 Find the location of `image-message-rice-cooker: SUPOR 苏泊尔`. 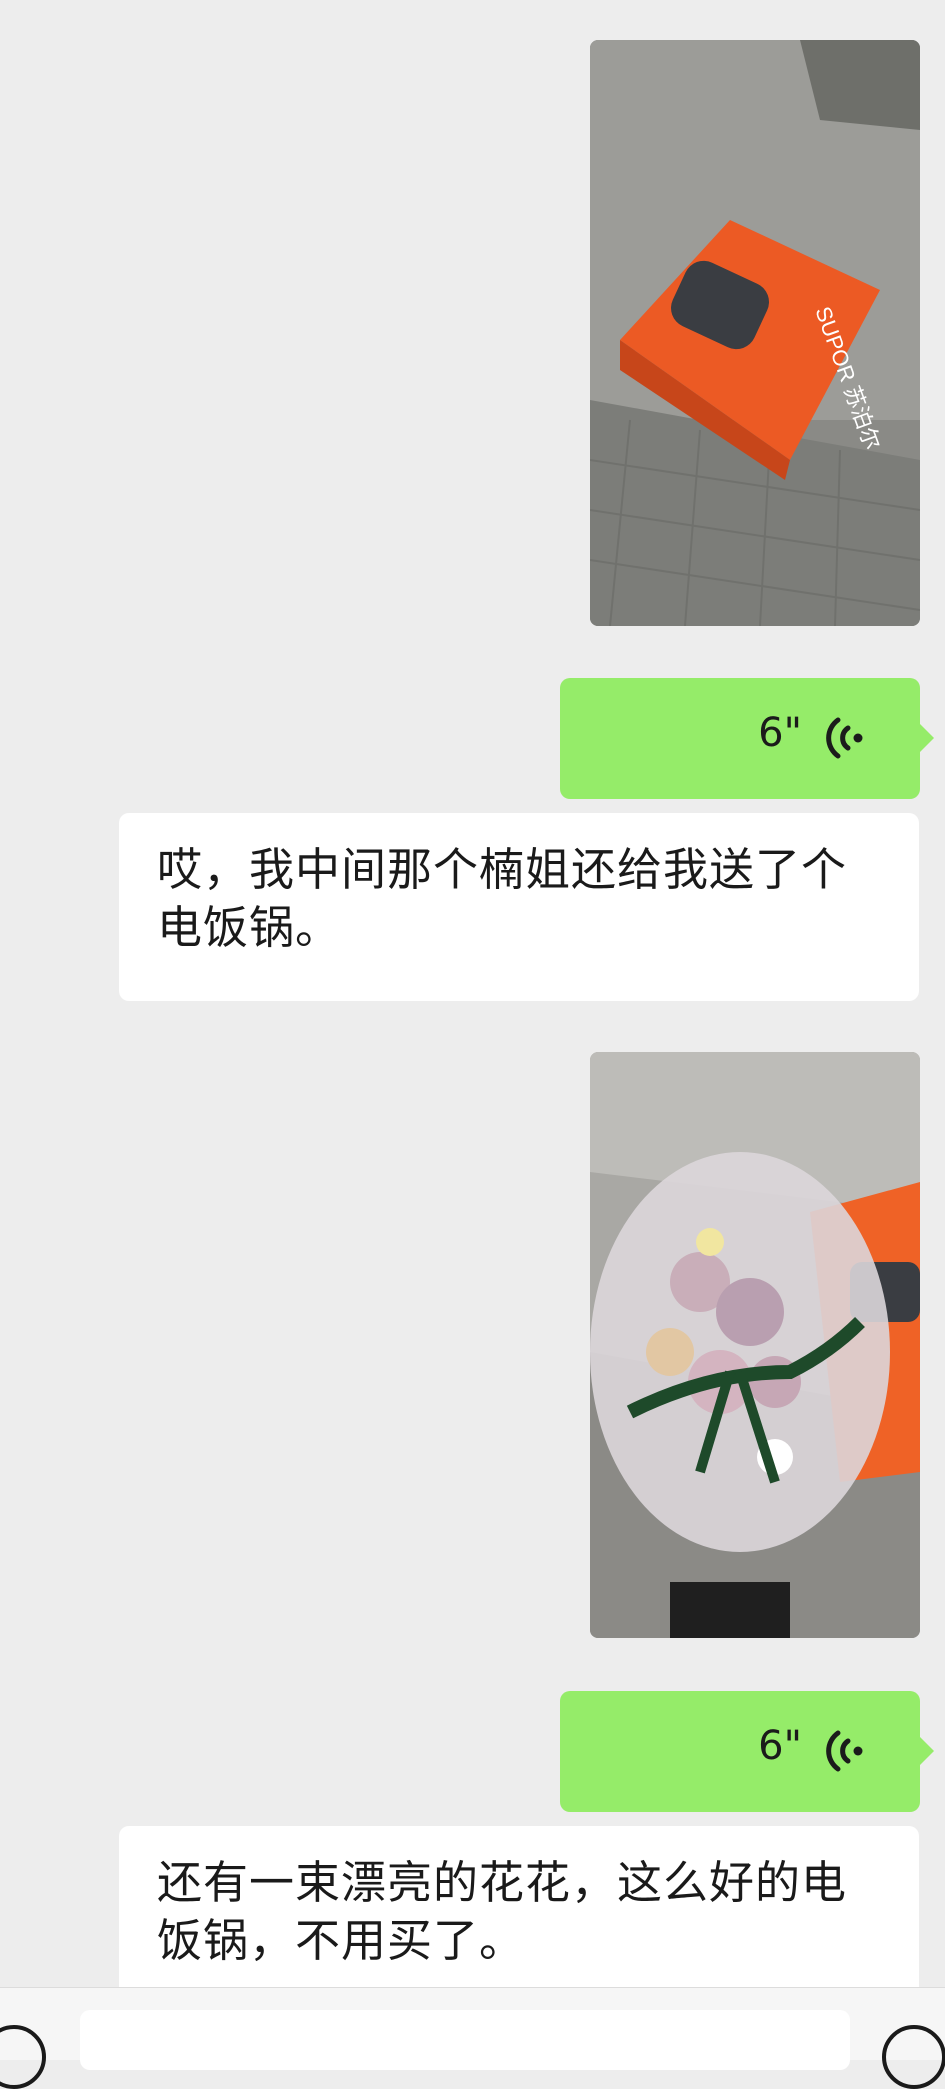

image-message-rice-cooker: SUPOR 苏泊尔 is located at coordinates (755, 333).